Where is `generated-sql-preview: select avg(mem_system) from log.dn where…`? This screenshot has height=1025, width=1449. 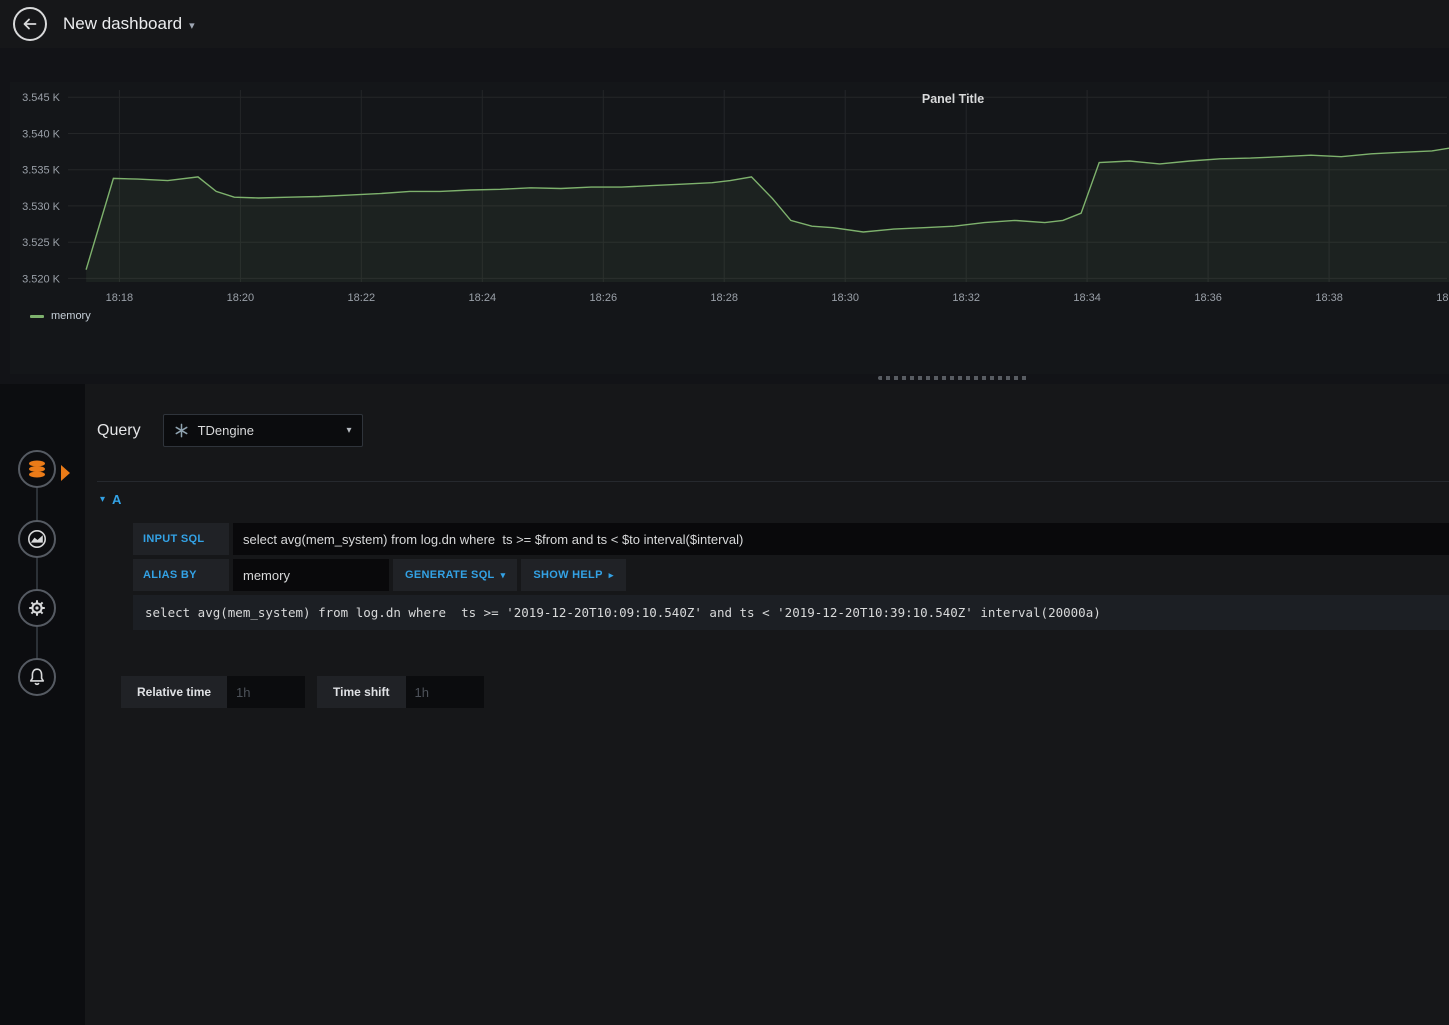 generated-sql-preview: select avg(mem_system) from log.dn where… is located at coordinates (791, 612).